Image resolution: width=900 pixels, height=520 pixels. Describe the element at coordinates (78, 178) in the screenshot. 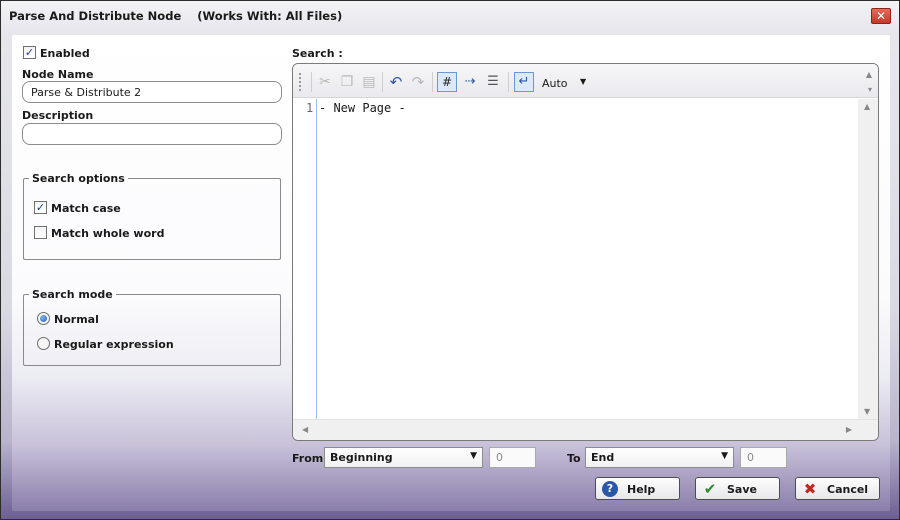

I see `search-options-legend: Search options` at that location.